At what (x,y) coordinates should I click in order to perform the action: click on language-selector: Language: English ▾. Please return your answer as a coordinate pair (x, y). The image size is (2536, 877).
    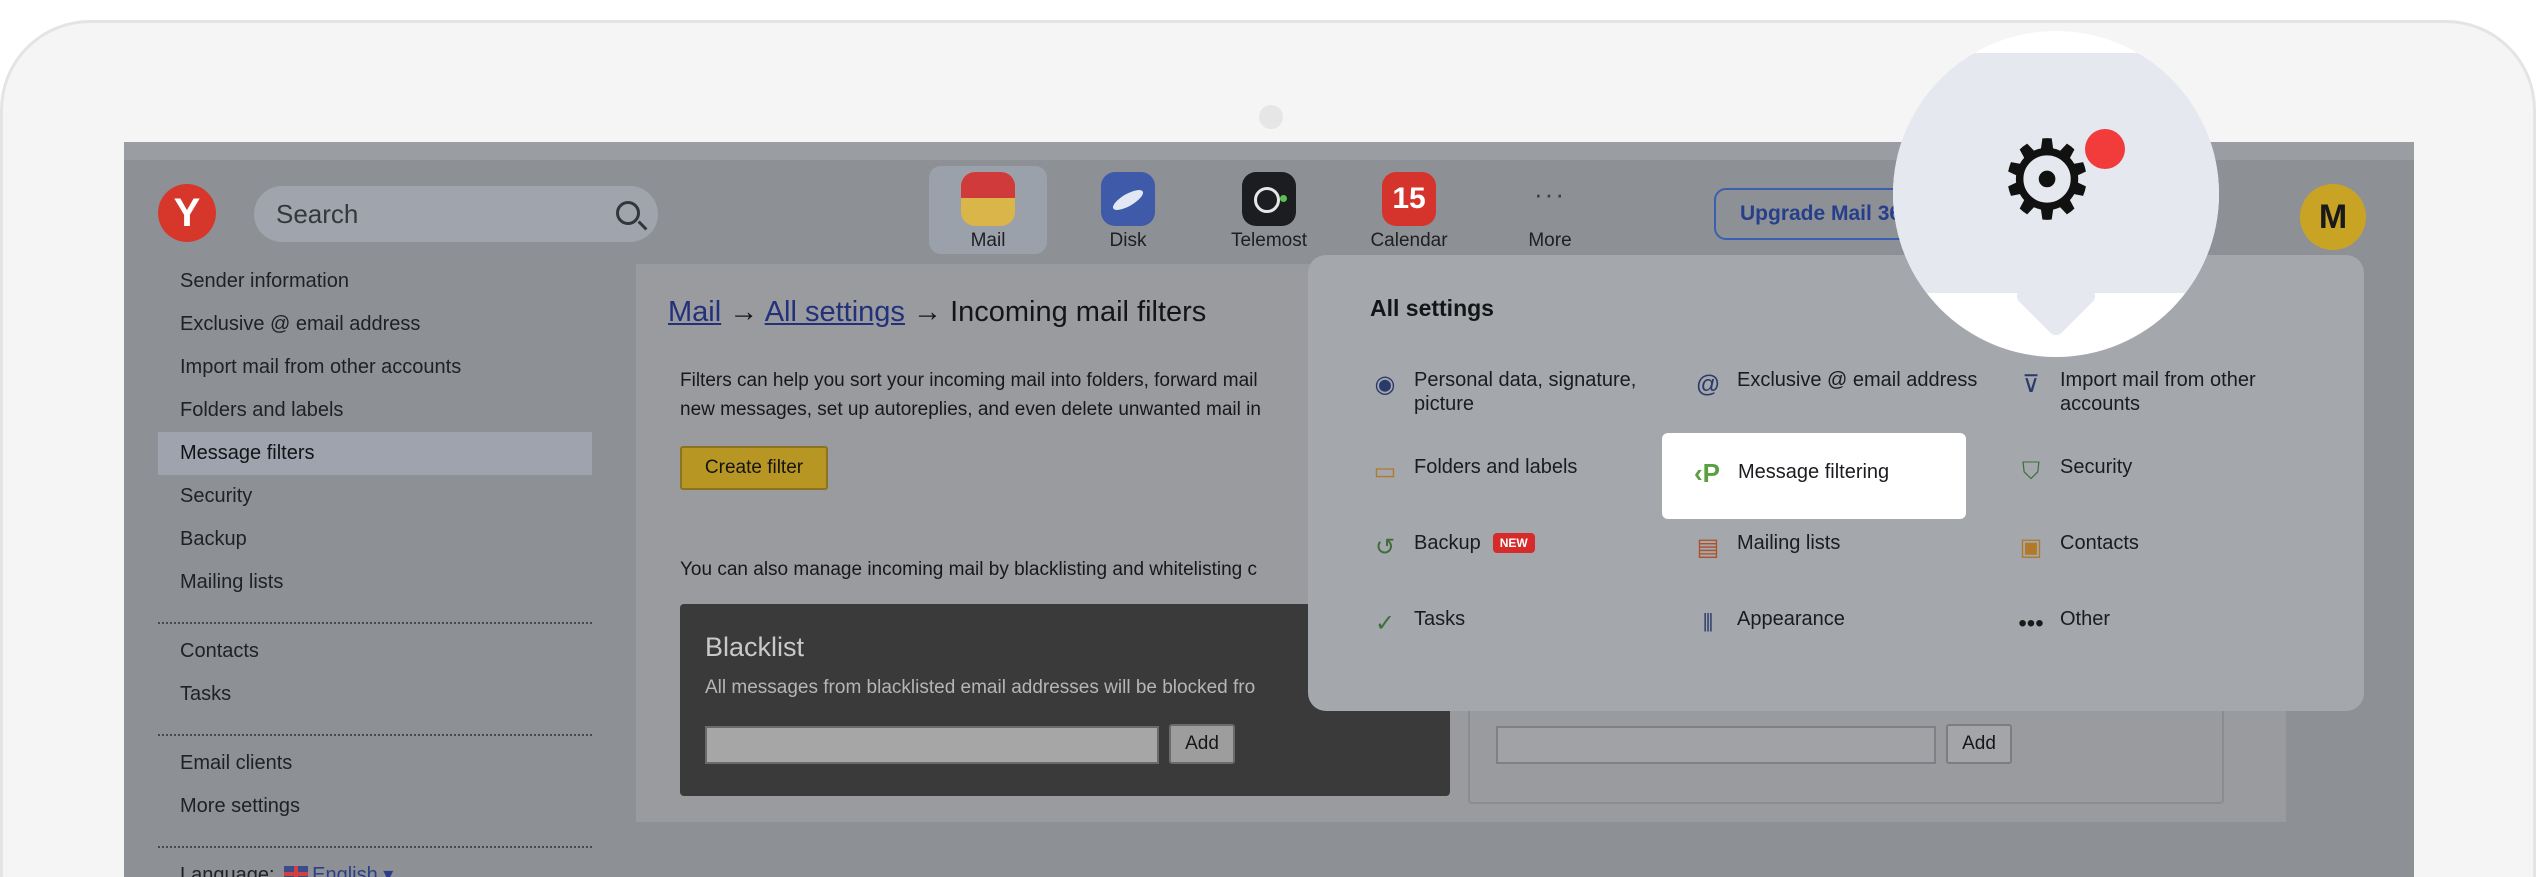
    Looking at the image, I should click on (375, 865).